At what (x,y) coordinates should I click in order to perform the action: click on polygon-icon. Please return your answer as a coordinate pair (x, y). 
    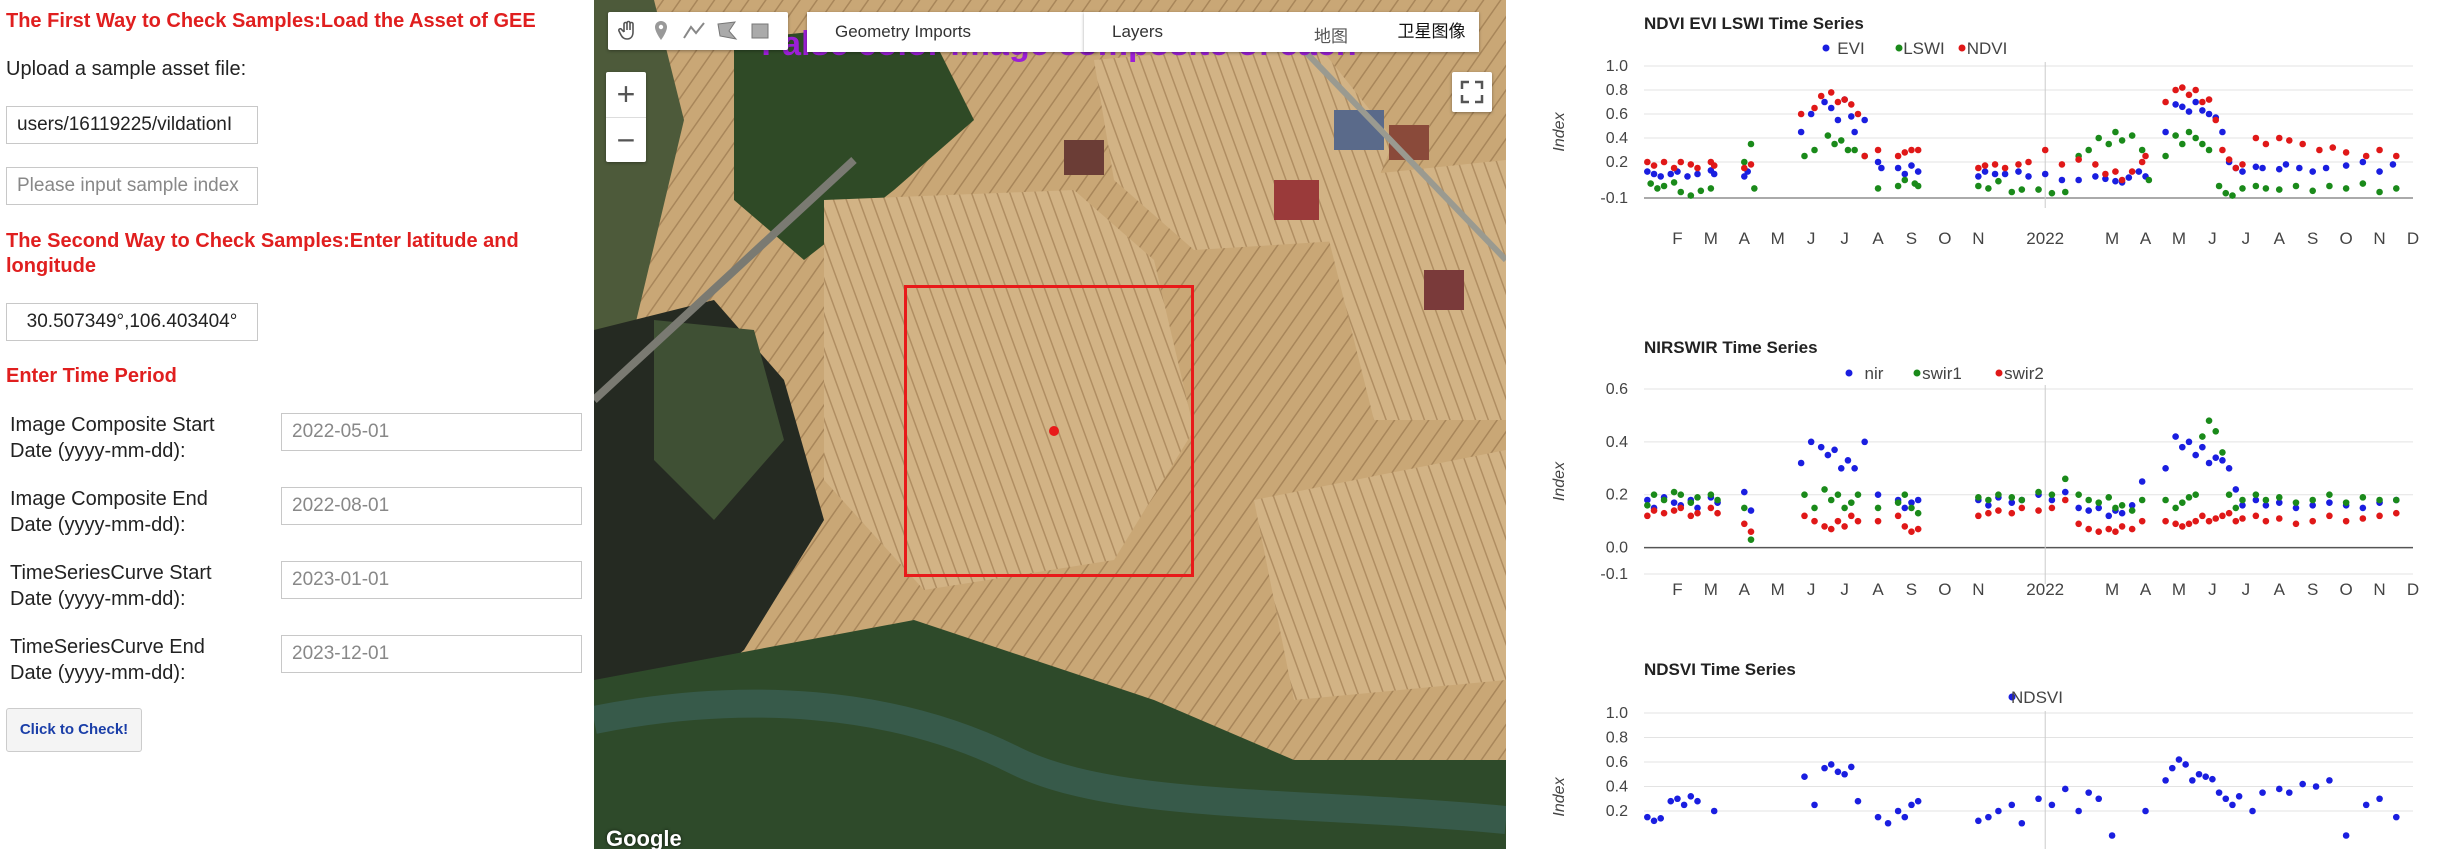
    Looking at the image, I should click on (727, 31).